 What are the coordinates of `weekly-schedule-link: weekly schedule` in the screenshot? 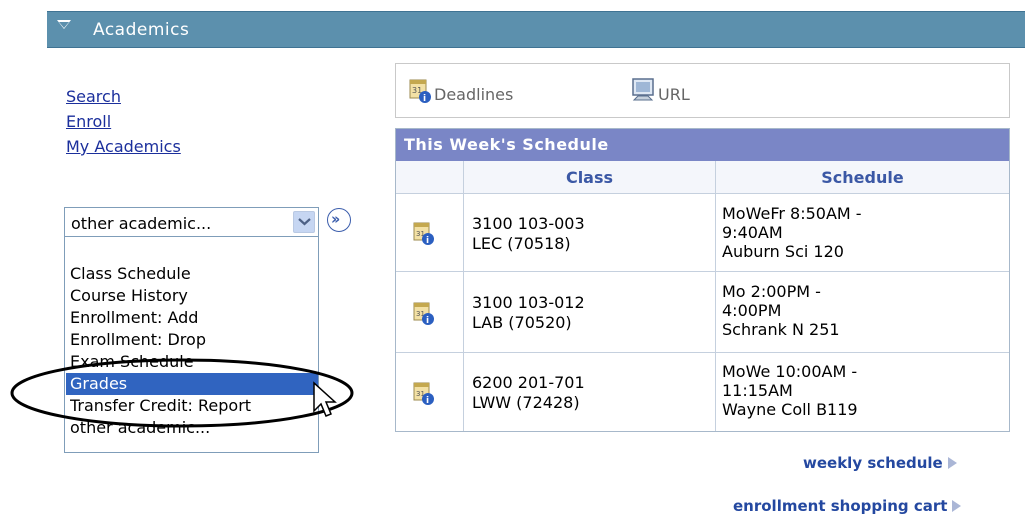 It's located at (880, 463).